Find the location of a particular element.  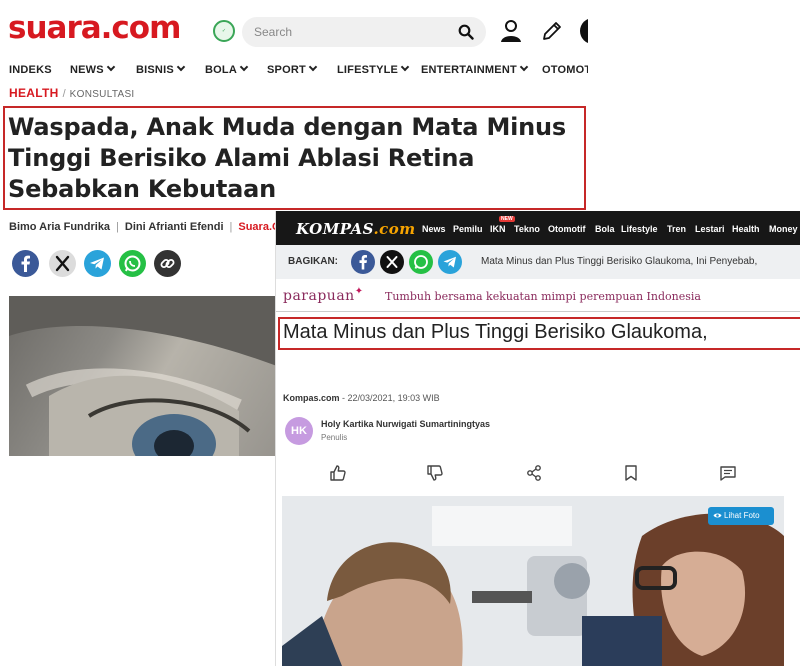

nav-item-otomotif: Otomotif is located at coordinates (567, 229).